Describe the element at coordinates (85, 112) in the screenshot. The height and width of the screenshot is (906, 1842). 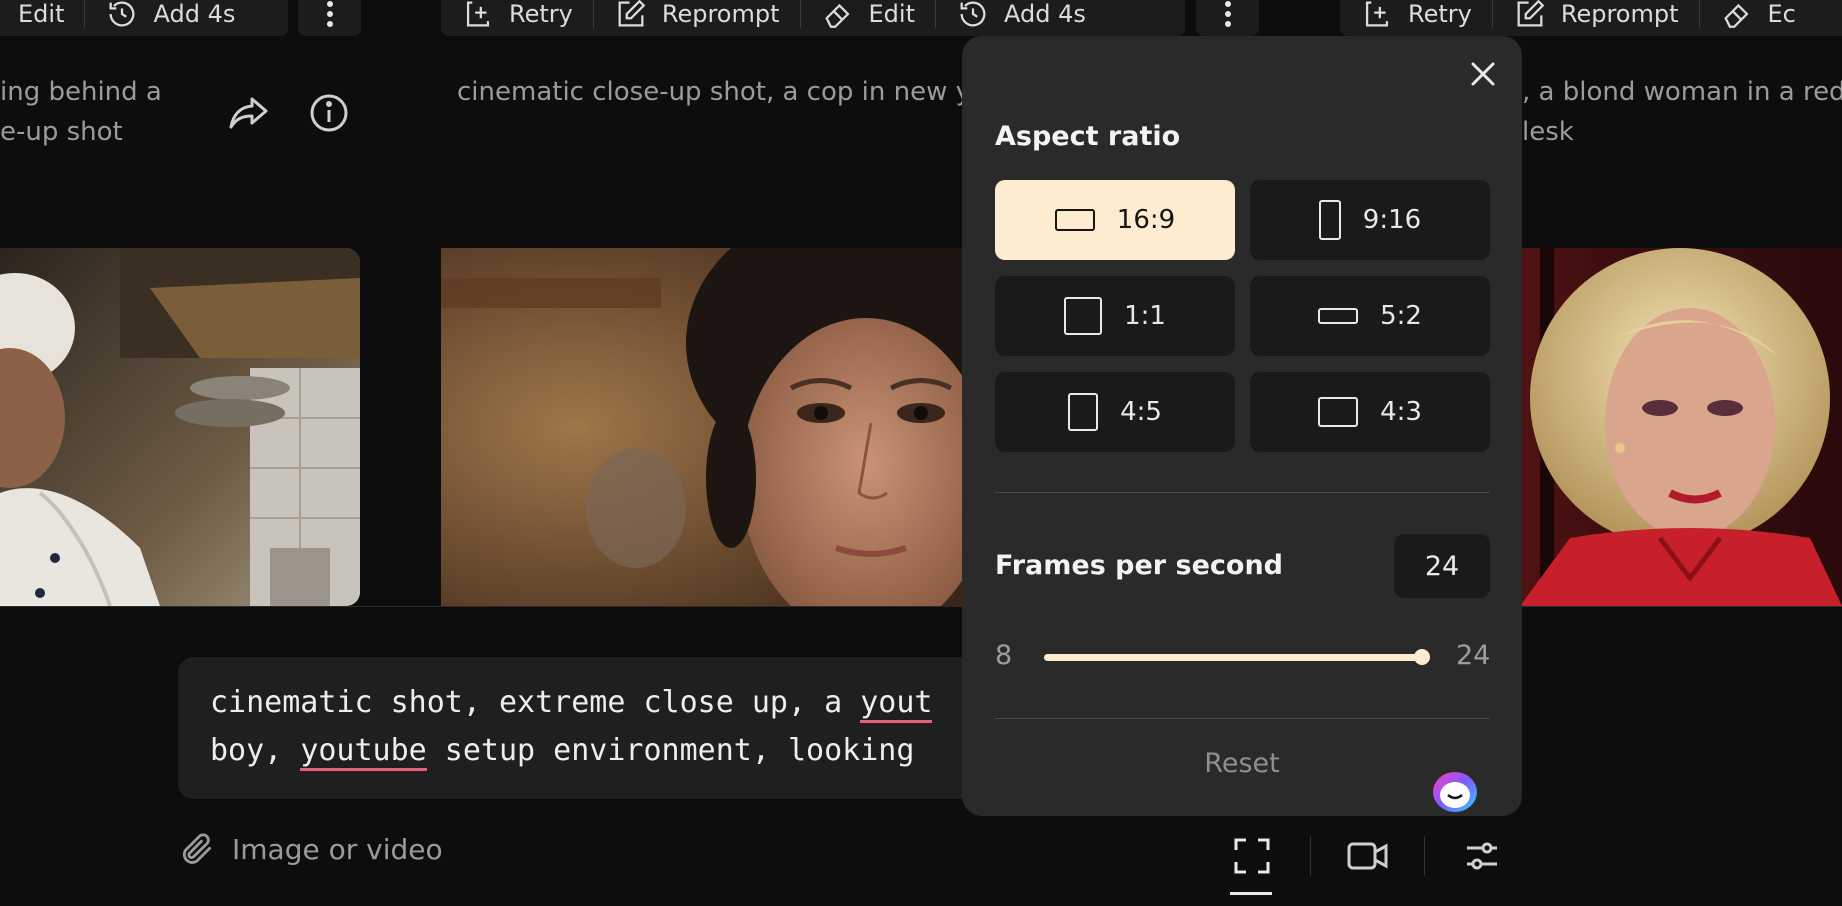
I see `card1-caption: ing behind a e-up shot` at that location.